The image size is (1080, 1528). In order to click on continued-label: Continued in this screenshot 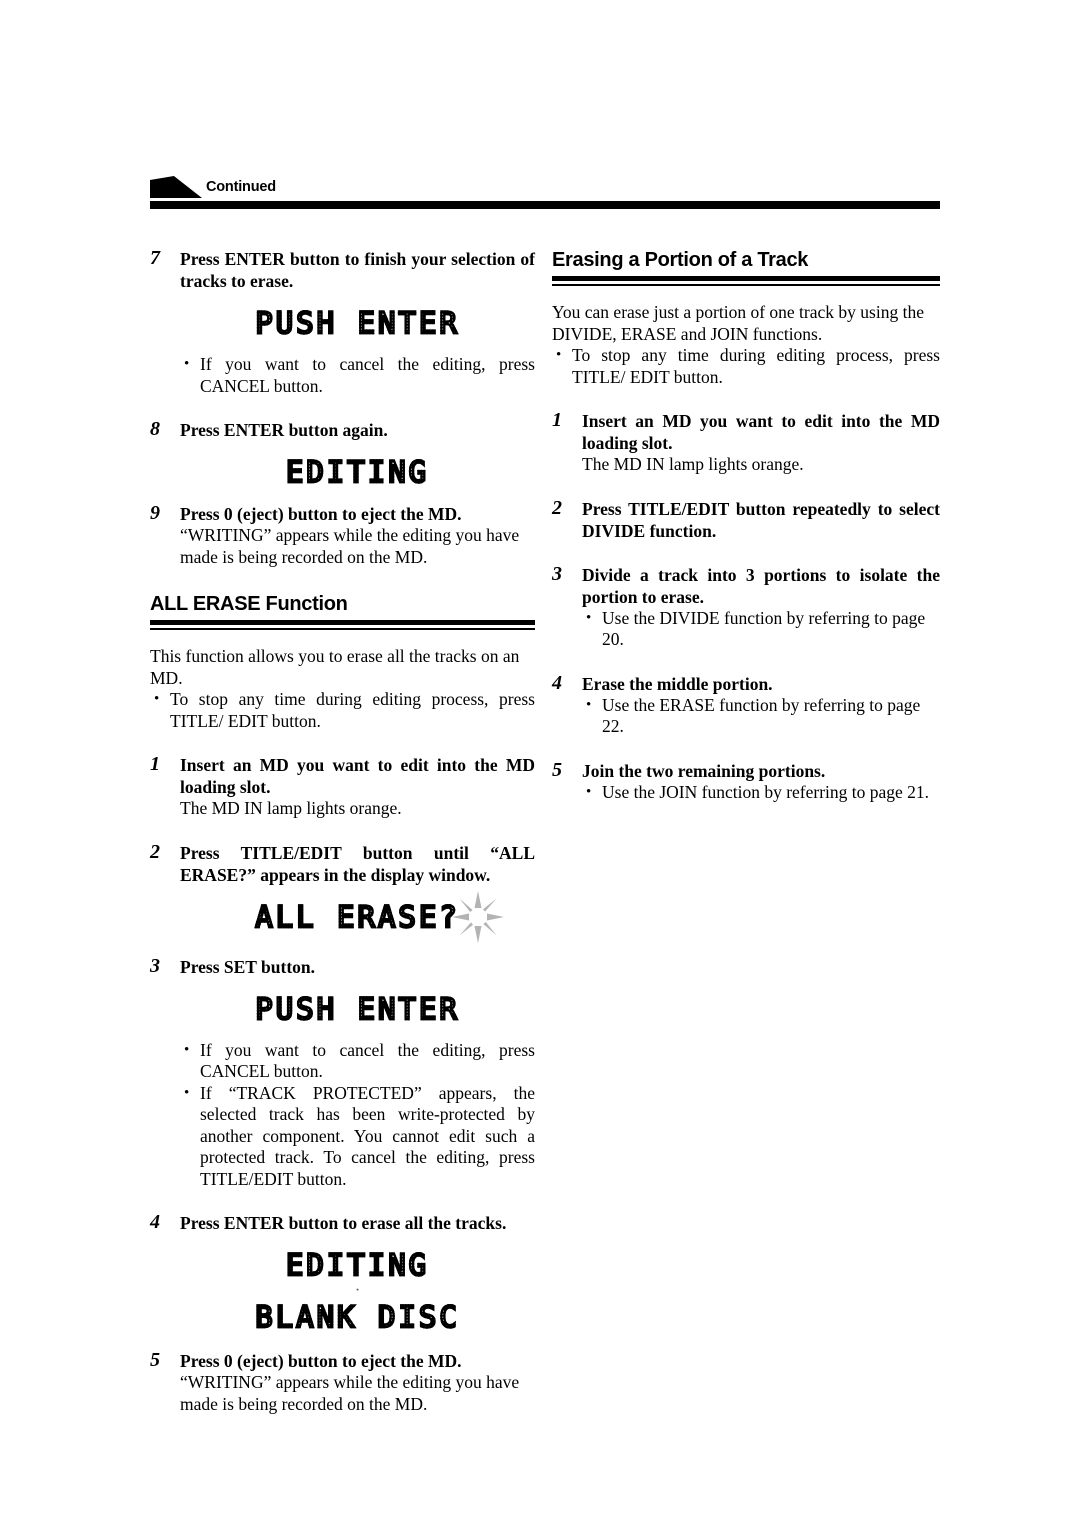, I will do `click(241, 187)`.